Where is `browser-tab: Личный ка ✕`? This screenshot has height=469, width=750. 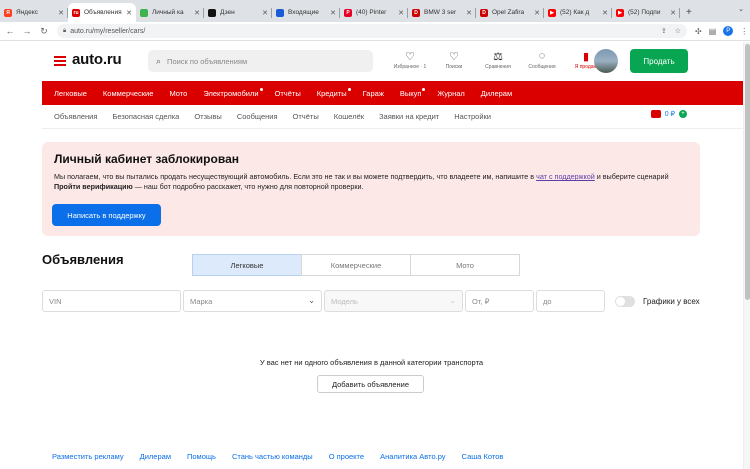
browser-tab: Личный ка ✕ is located at coordinates (170, 12).